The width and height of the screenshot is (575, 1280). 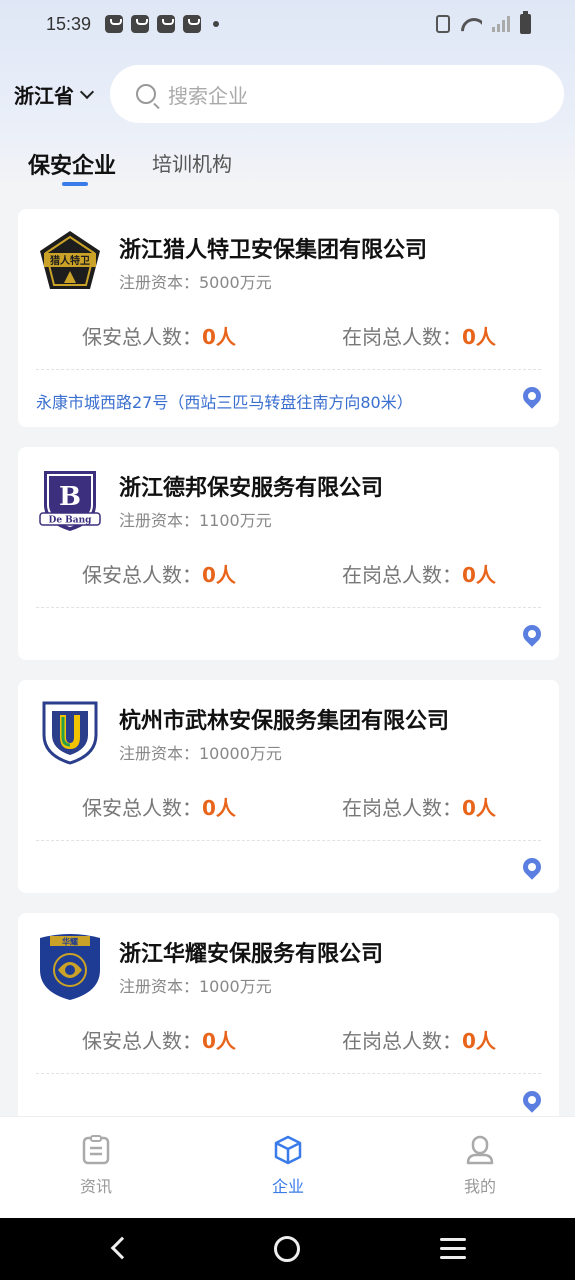 What do you see at coordinates (69, 23) in the screenshot?
I see `status-time: 15:39` at bounding box center [69, 23].